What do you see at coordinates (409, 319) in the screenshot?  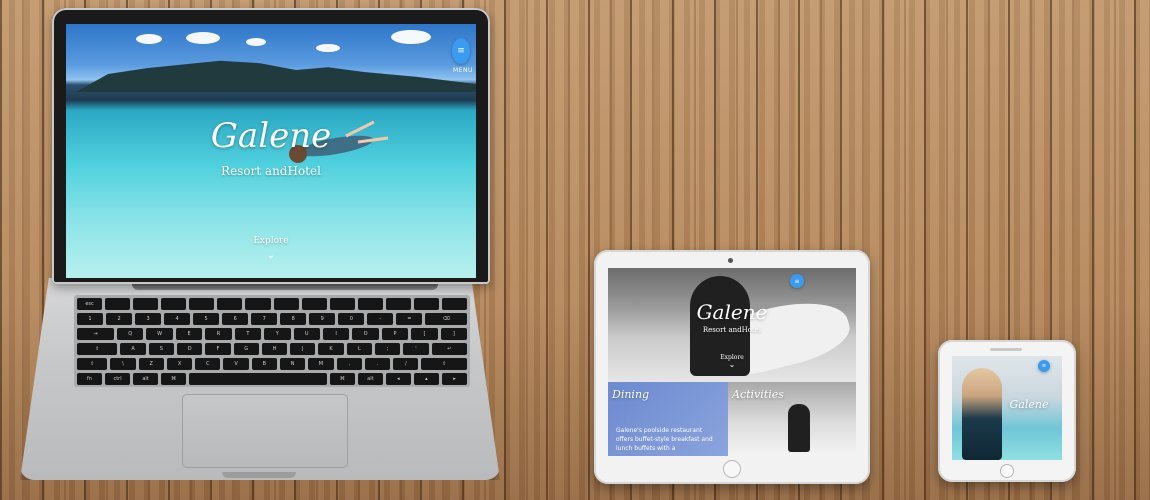 I see `key: =` at bounding box center [409, 319].